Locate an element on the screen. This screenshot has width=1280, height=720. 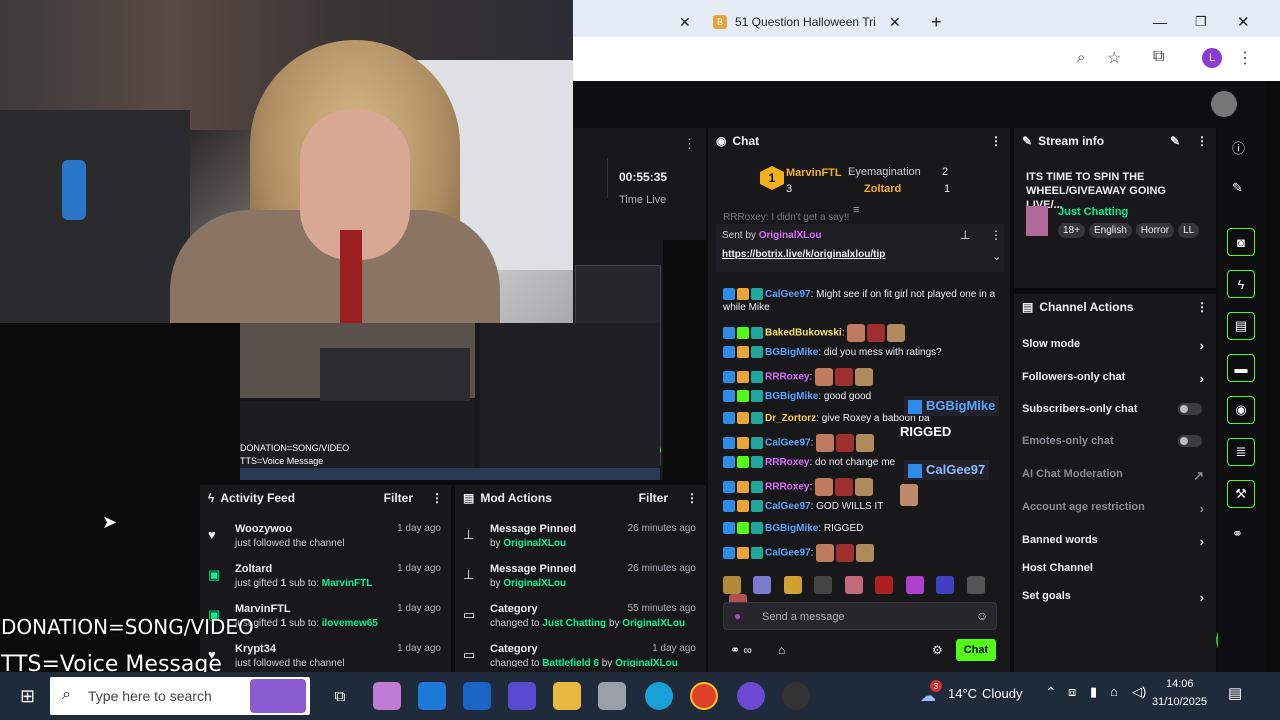
close-window-icon: ✕ is located at coordinates (1243, 22).